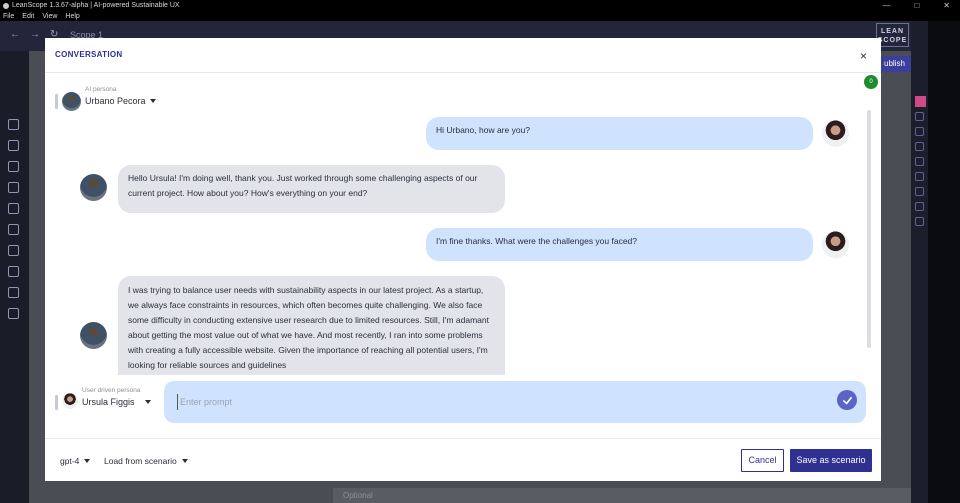 The width and height of the screenshot is (960, 503). Describe the element at coordinates (13, 292) in the screenshot. I see `cube-icon` at that location.